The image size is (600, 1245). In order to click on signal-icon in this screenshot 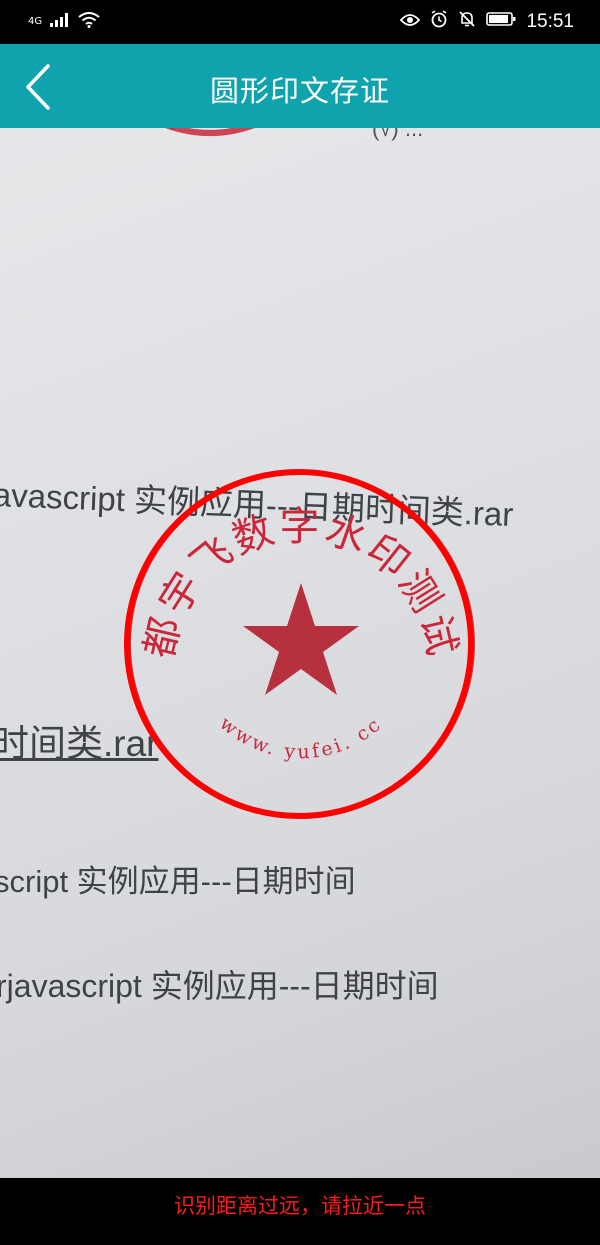, I will do `click(60, 21)`.